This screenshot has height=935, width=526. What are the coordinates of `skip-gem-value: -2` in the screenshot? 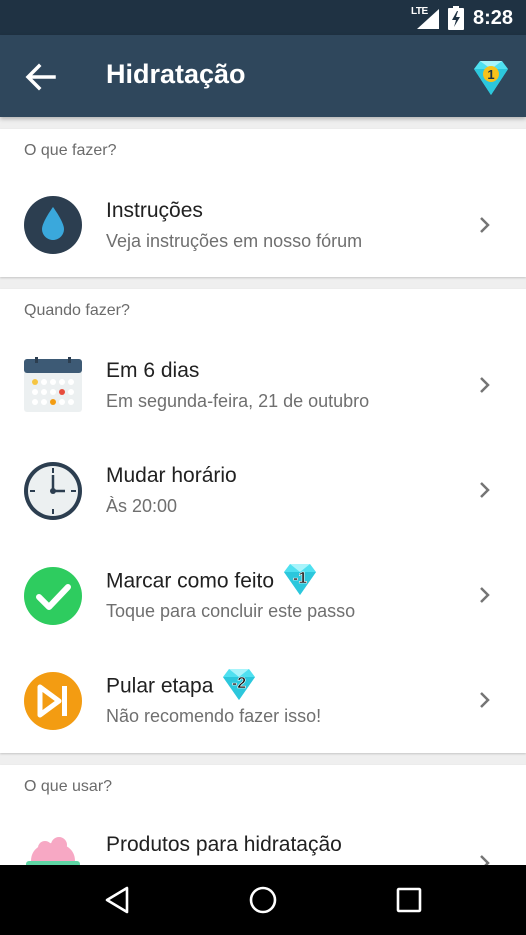 It's located at (239, 683).